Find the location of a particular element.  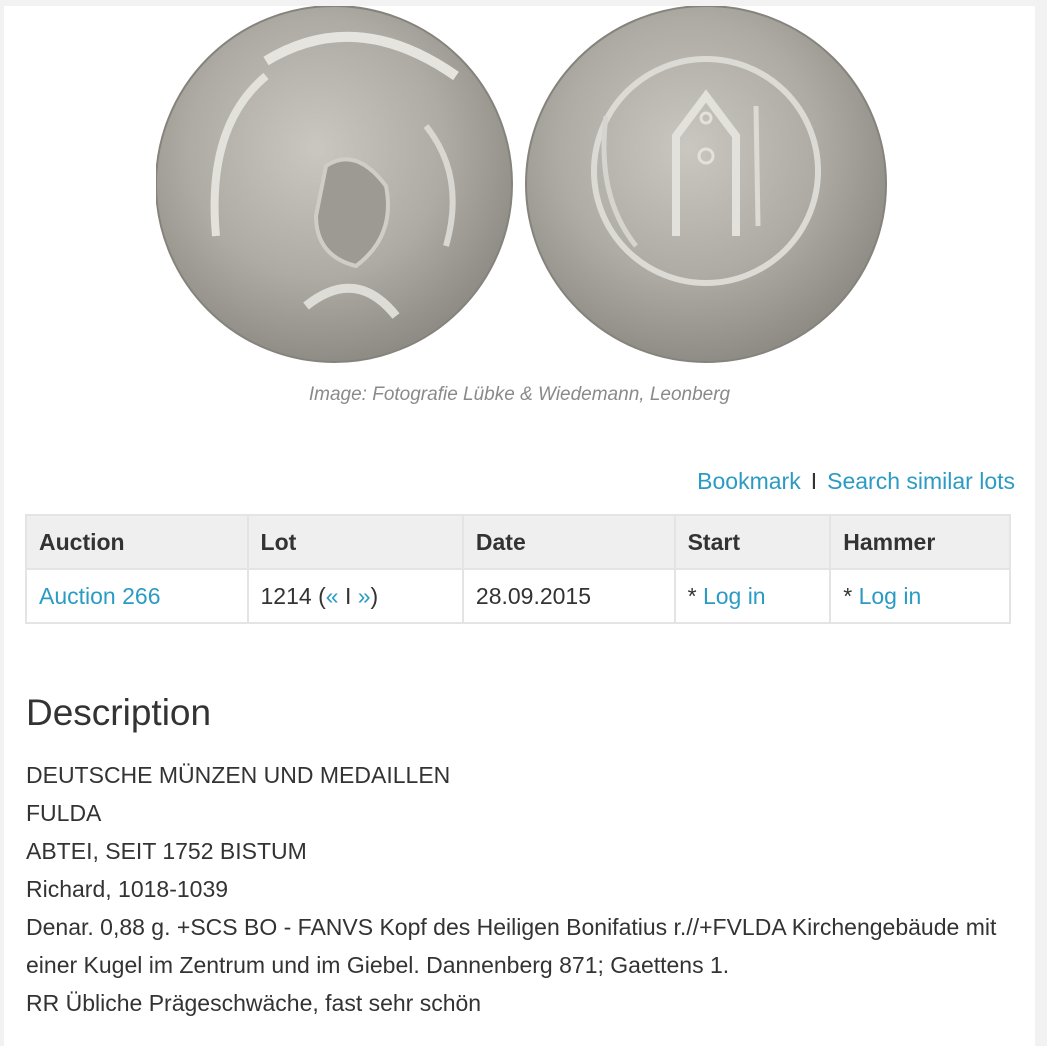

lot-paren-close: ) is located at coordinates (374, 595).